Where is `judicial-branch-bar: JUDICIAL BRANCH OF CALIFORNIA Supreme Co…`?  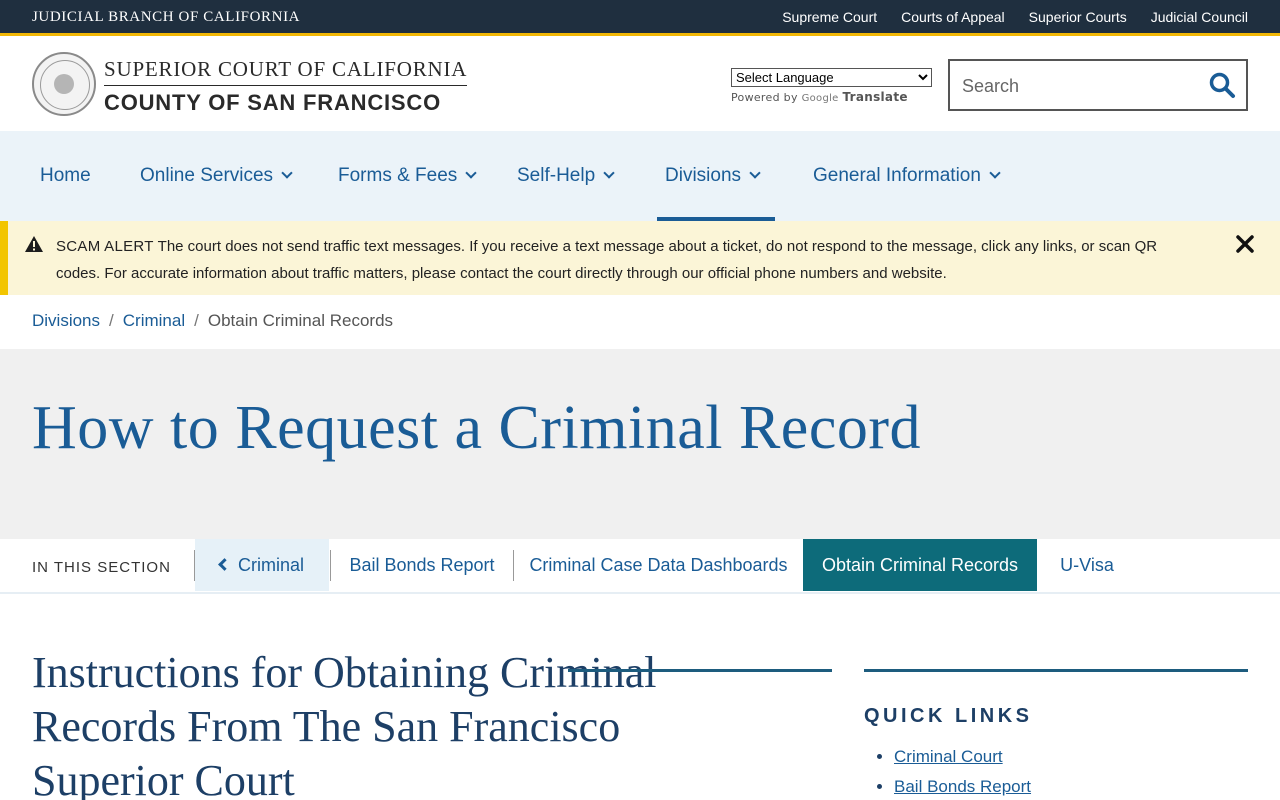 judicial-branch-bar: JUDICIAL BRANCH OF CALIFORNIA Supreme Co… is located at coordinates (640, 18).